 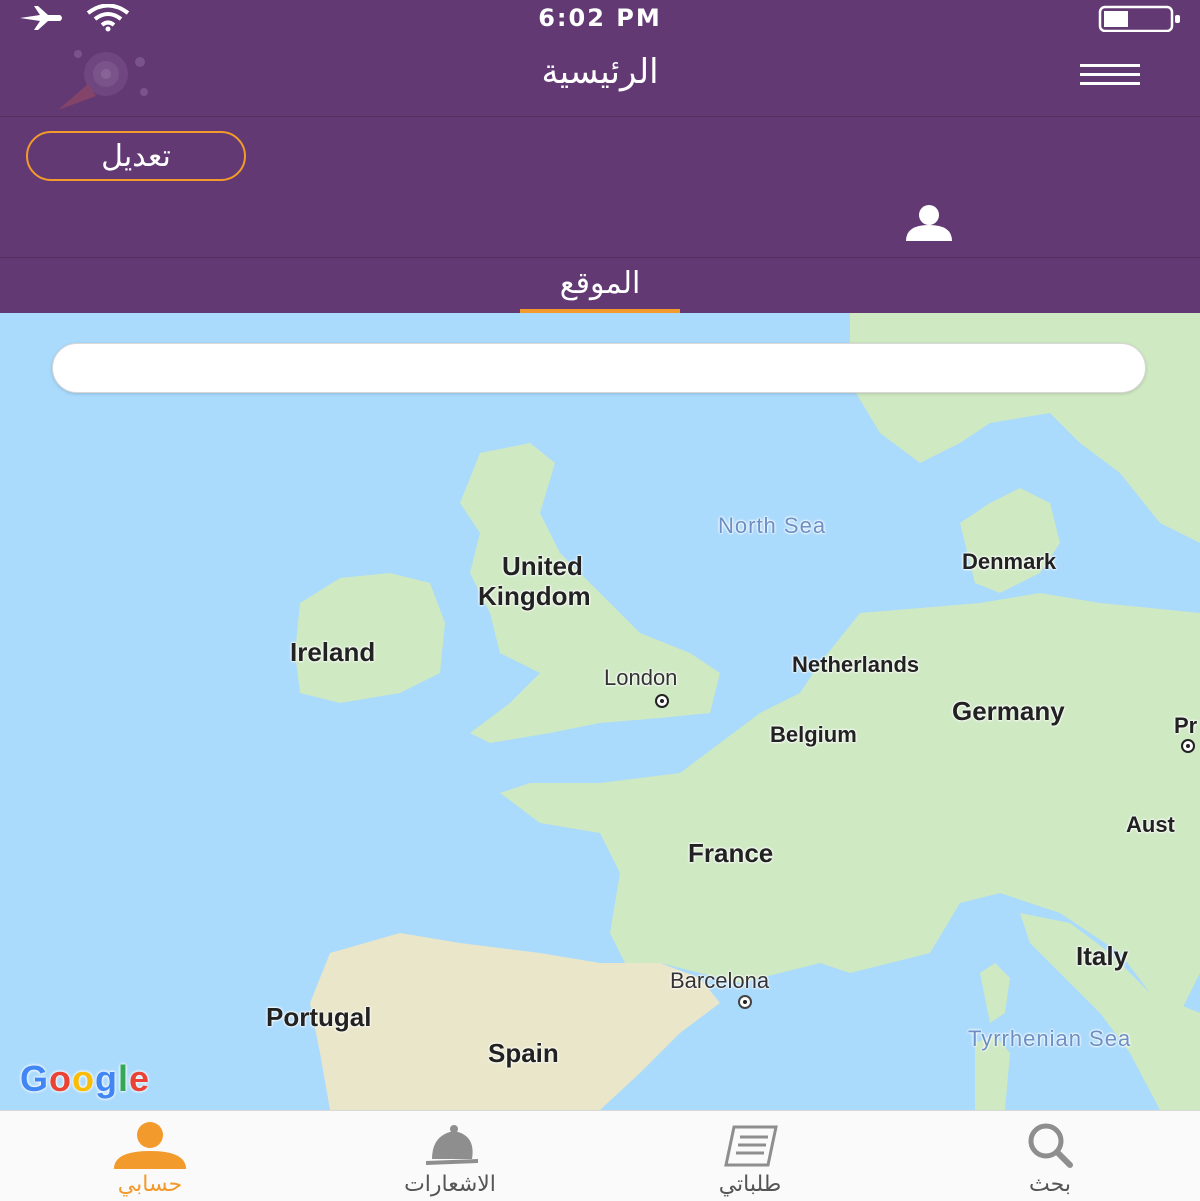 I want to click on orders-icon, so click(x=751, y=1146).